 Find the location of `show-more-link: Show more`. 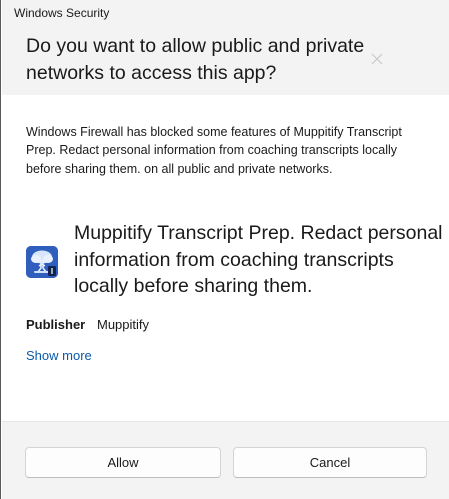

show-more-link: Show more is located at coordinates (59, 355).